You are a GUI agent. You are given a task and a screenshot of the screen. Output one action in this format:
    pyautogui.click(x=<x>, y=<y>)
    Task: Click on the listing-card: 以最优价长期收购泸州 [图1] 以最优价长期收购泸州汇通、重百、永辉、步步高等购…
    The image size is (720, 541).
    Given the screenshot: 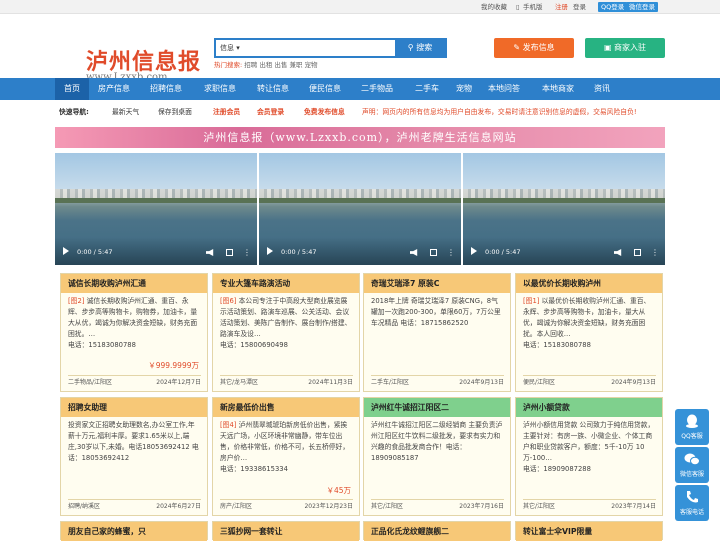 What is the action you would take?
    pyautogui.click(x=589, y=332)
    